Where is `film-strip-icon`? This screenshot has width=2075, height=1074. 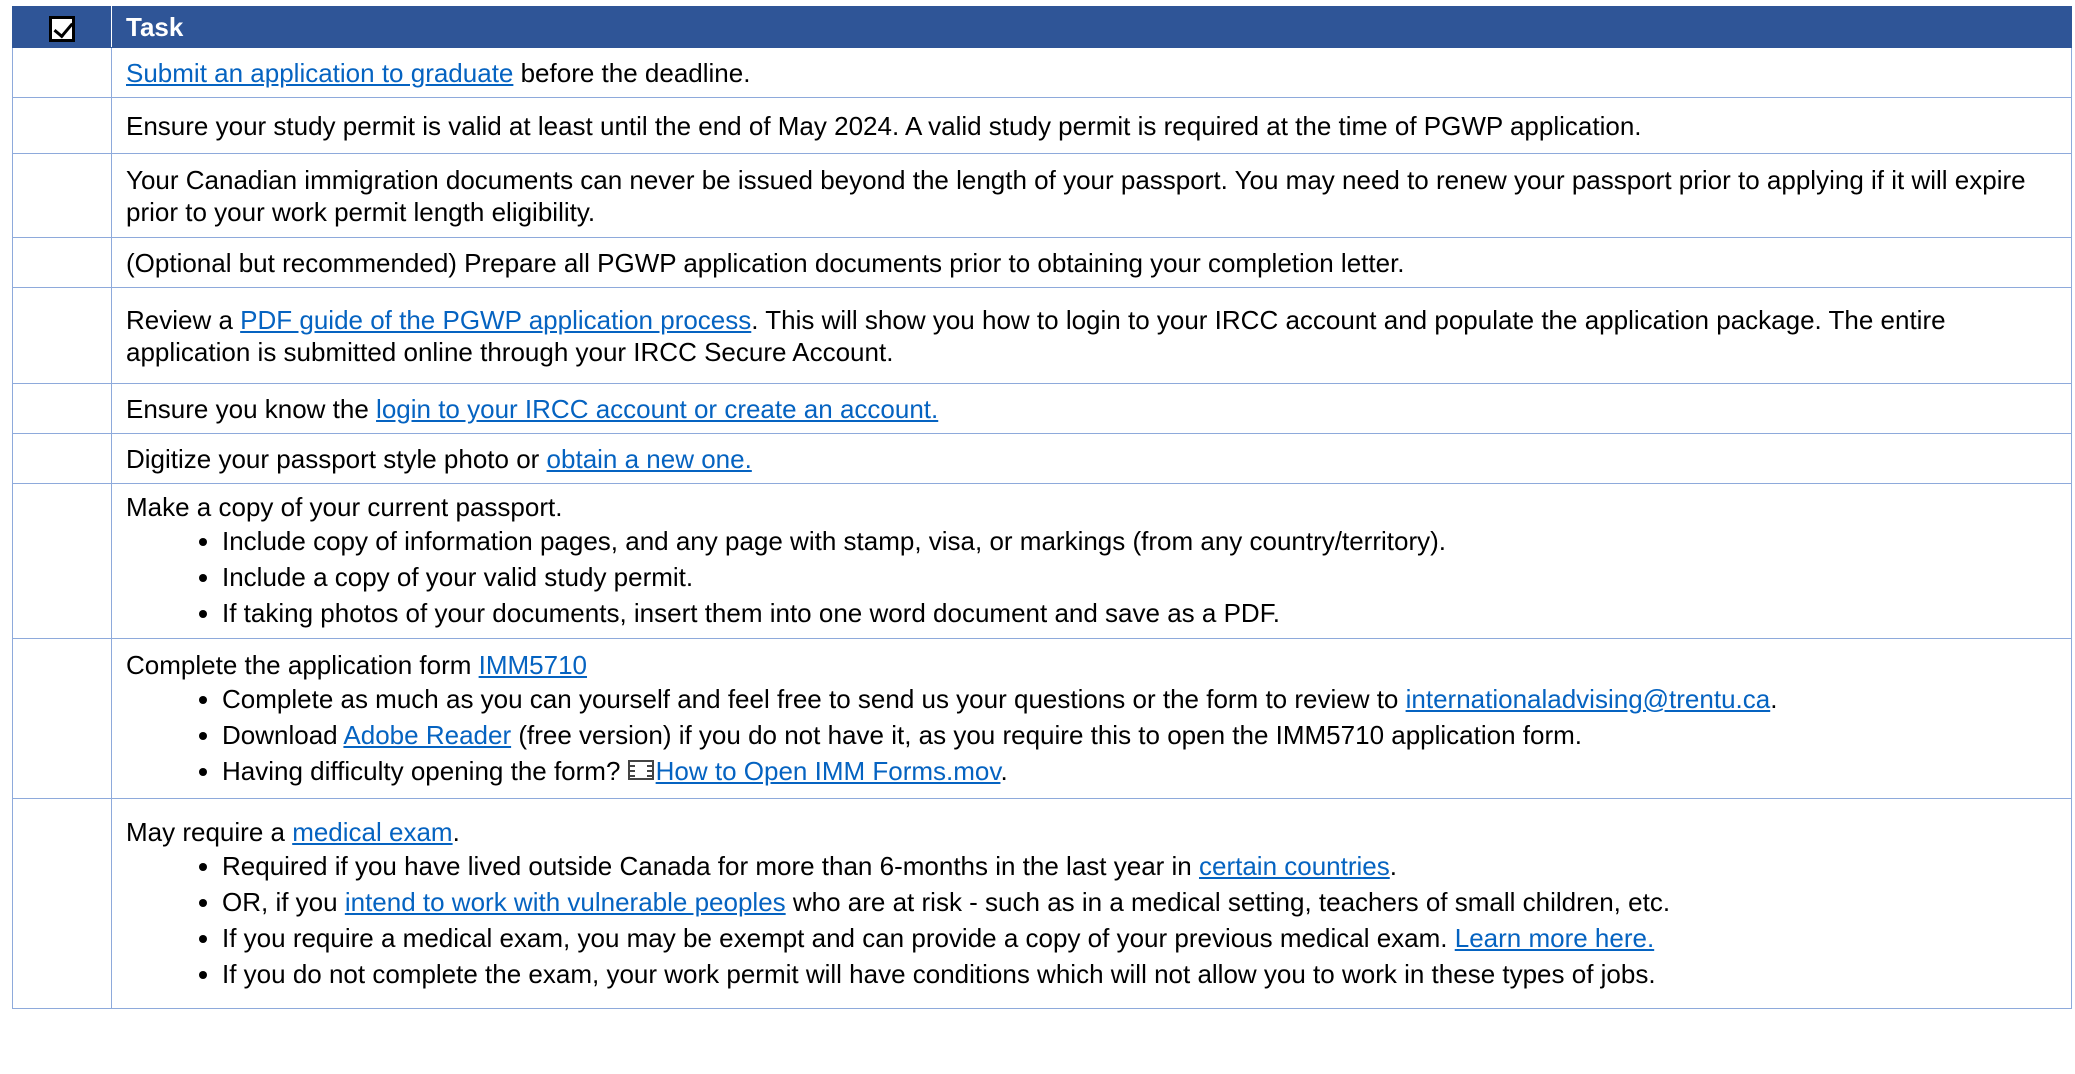 film-strip-icon is located at coordinates (640, 769).